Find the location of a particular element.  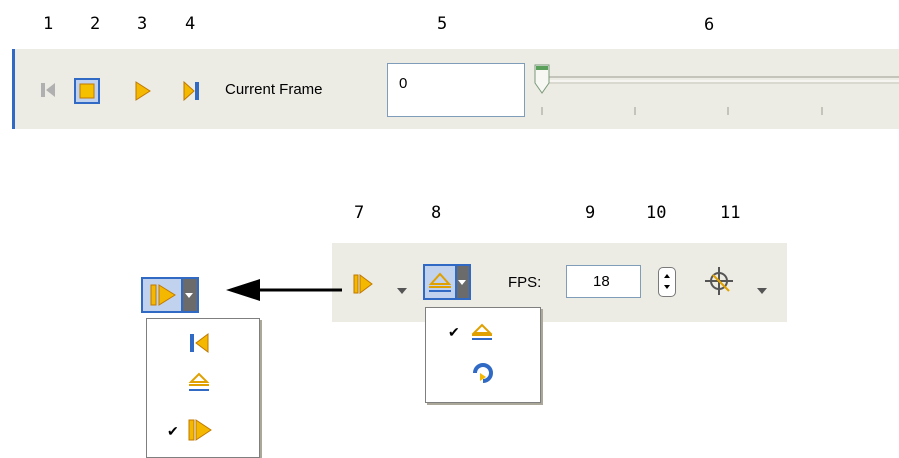

loop-mode-button is located at coordinates (447, 282).